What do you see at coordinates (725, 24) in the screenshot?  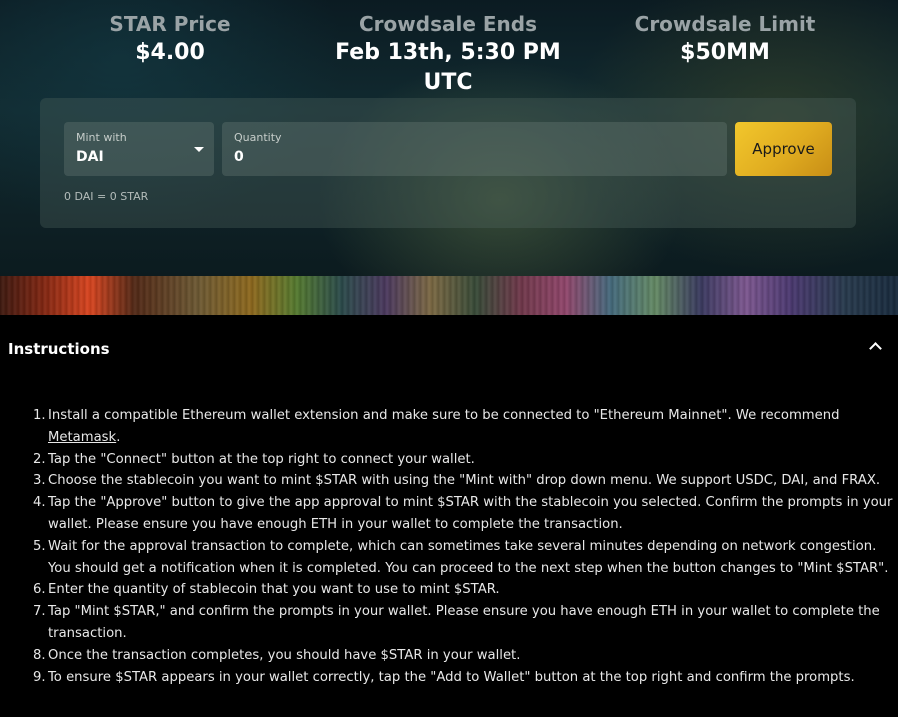 I see `crowdsale-limit-label: Crowdsale Limit` at bounding box center [725, 24].